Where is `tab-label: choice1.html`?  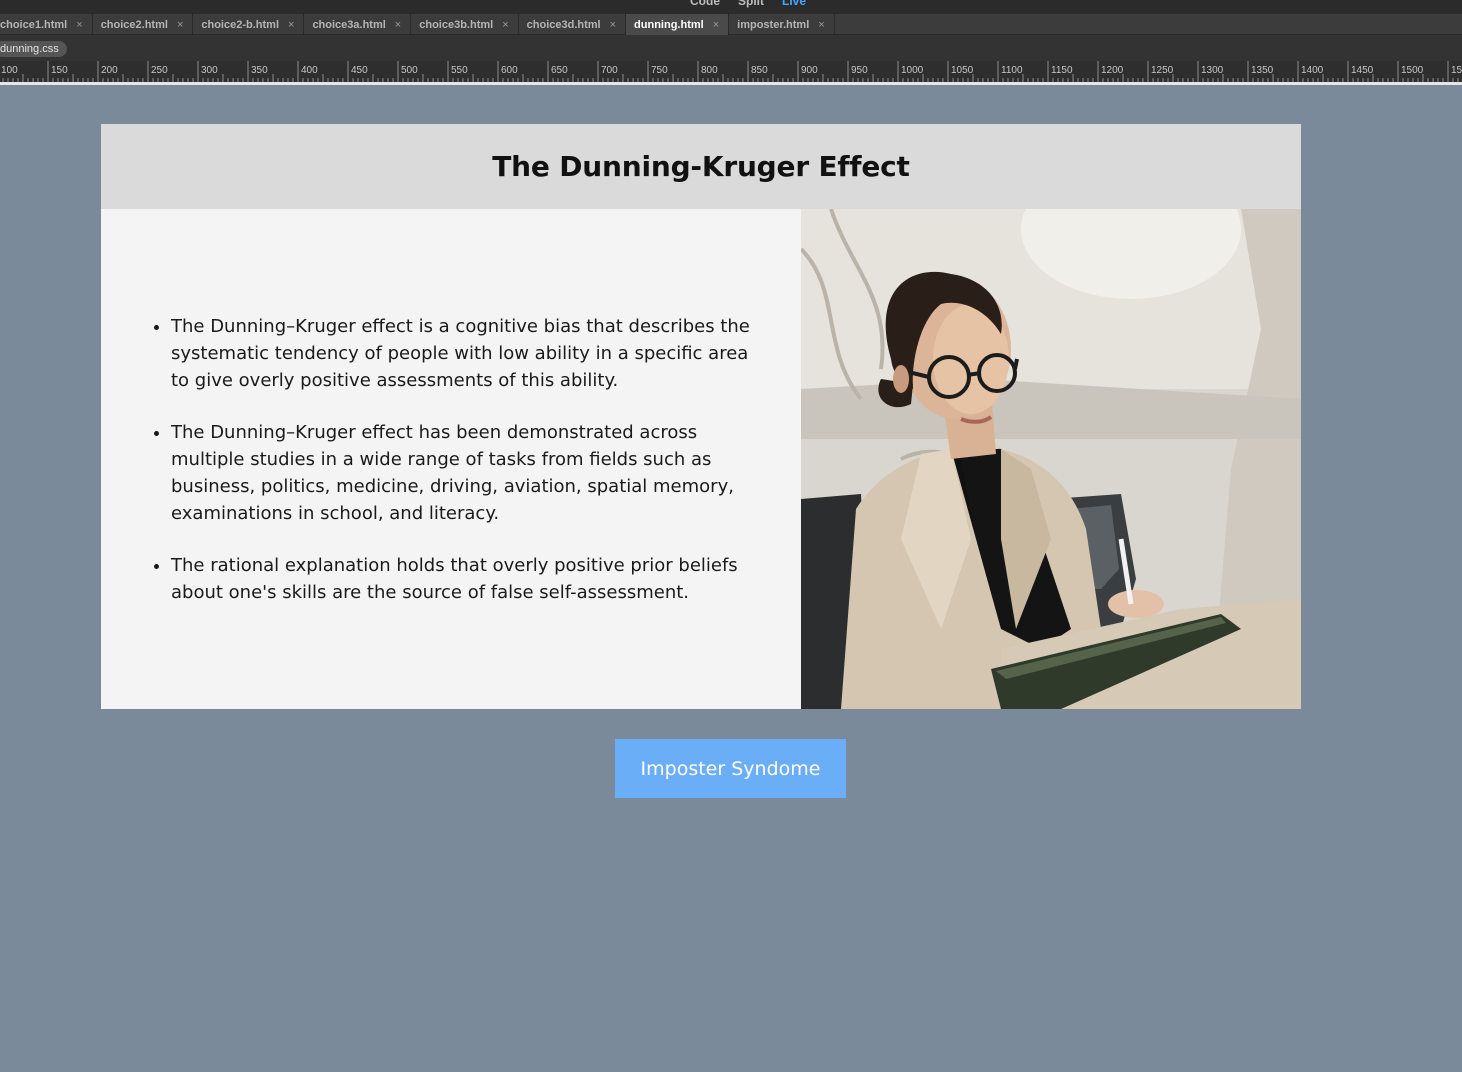 tab-label: choice1.html is located at coordinates (34, 24).